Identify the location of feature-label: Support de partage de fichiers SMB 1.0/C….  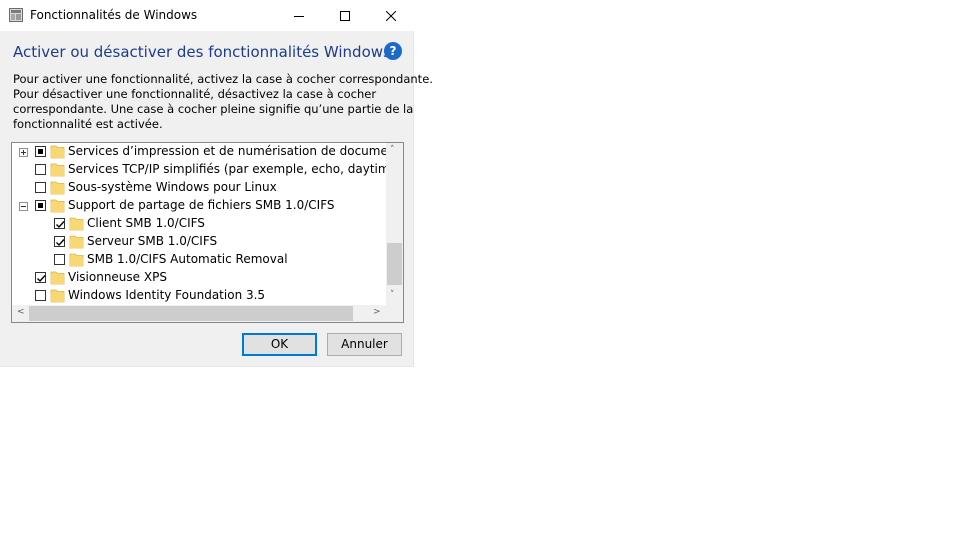
(201, 205).